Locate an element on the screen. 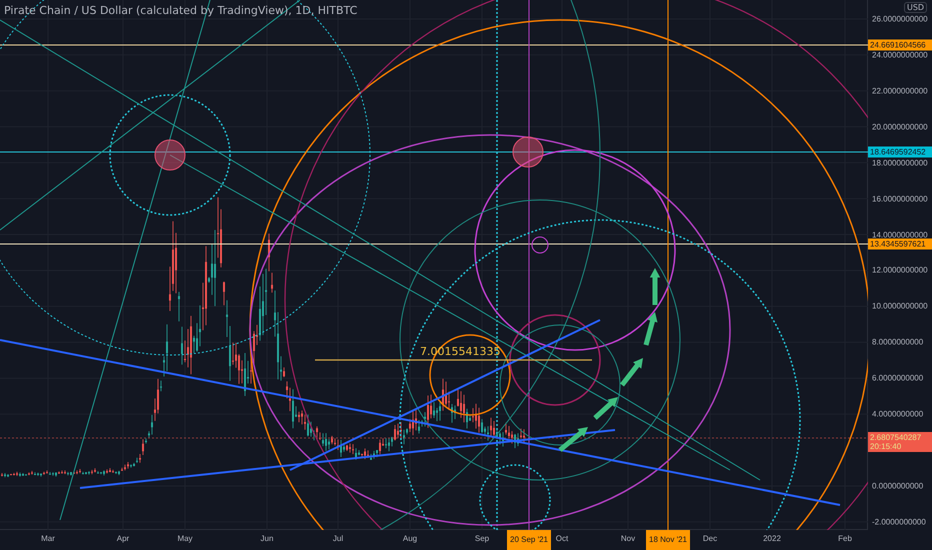 The image size is (932, 550). price-tick: -2.0000000000 is located at coordinates (899, 521).